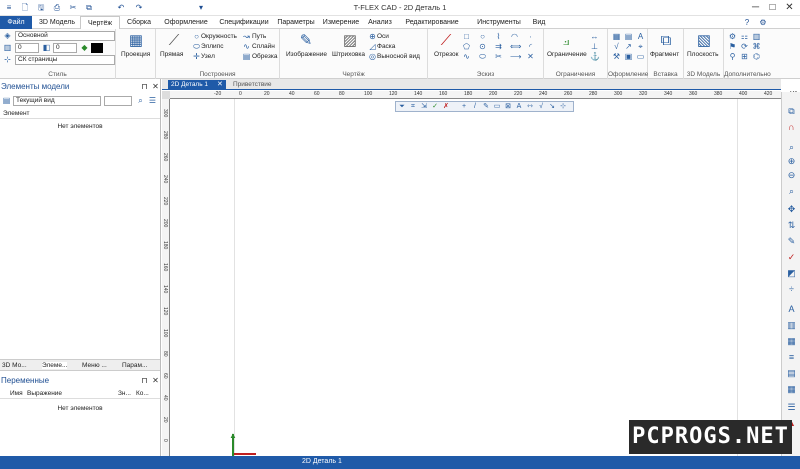  What do you see at coordinates (530, 107) in the screenshot?
I see `dimension-tool-icon: ⇿` at bounding box center [530, 107].